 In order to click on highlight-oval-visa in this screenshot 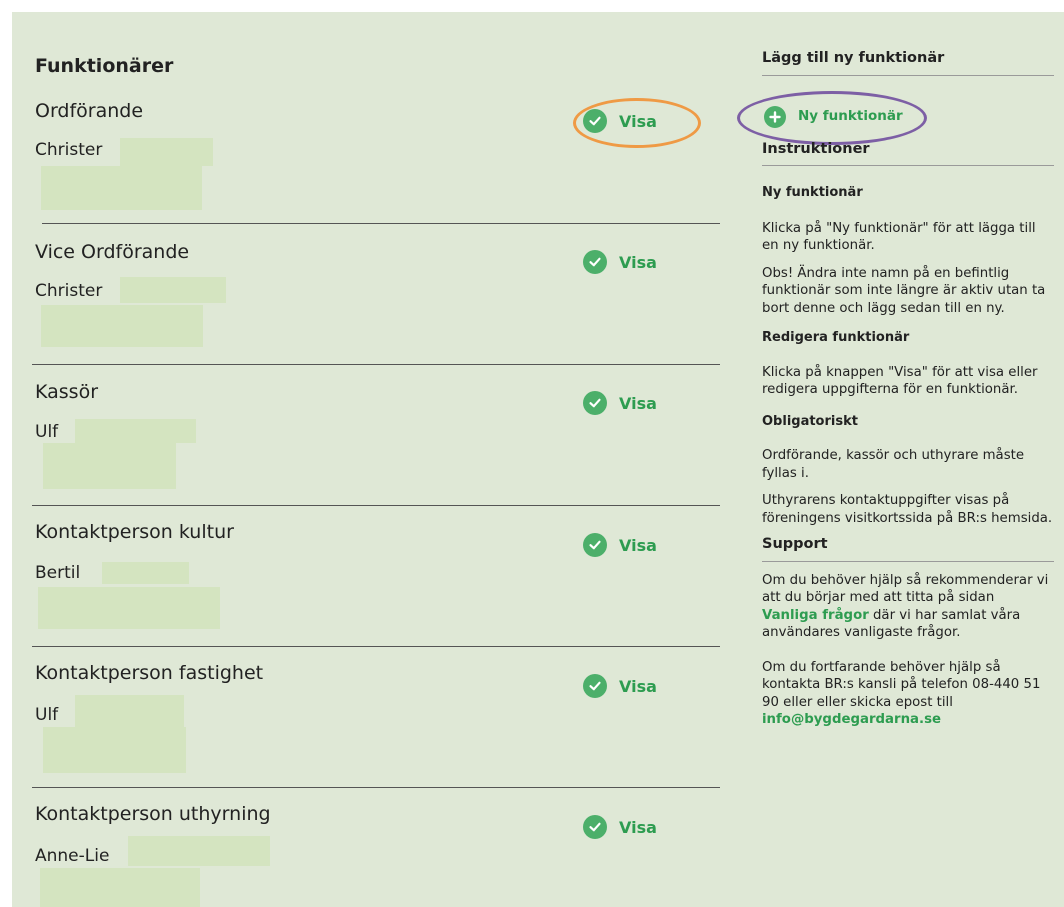, I will do `click(637, 123)`.